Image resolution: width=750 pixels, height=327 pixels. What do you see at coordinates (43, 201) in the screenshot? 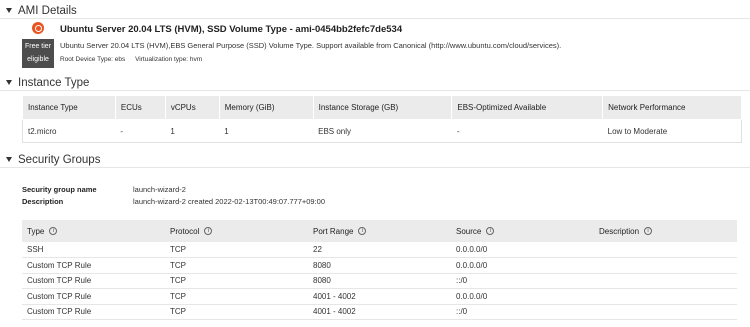
I see `security-group-description-label: Description` at bounding box center [43, 201].